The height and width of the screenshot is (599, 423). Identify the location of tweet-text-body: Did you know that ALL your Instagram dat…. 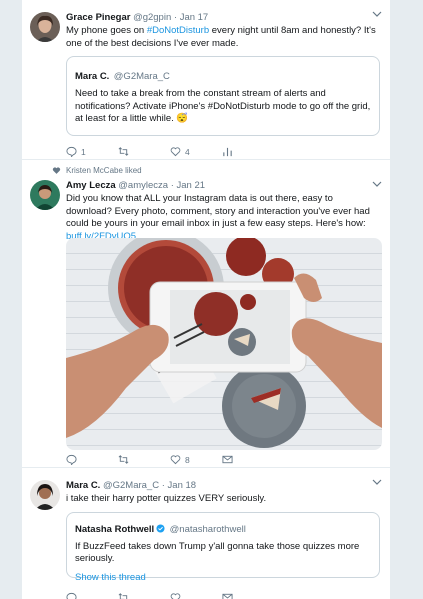
(218, 211).